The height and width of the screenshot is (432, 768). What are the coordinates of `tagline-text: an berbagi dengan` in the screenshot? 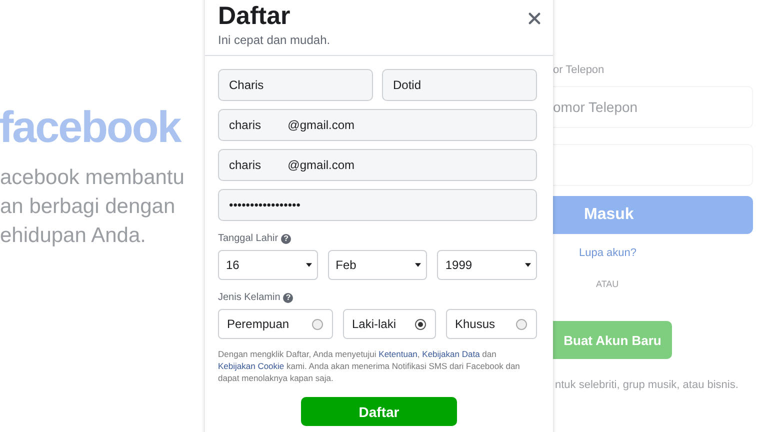 It's located at (88, 207).